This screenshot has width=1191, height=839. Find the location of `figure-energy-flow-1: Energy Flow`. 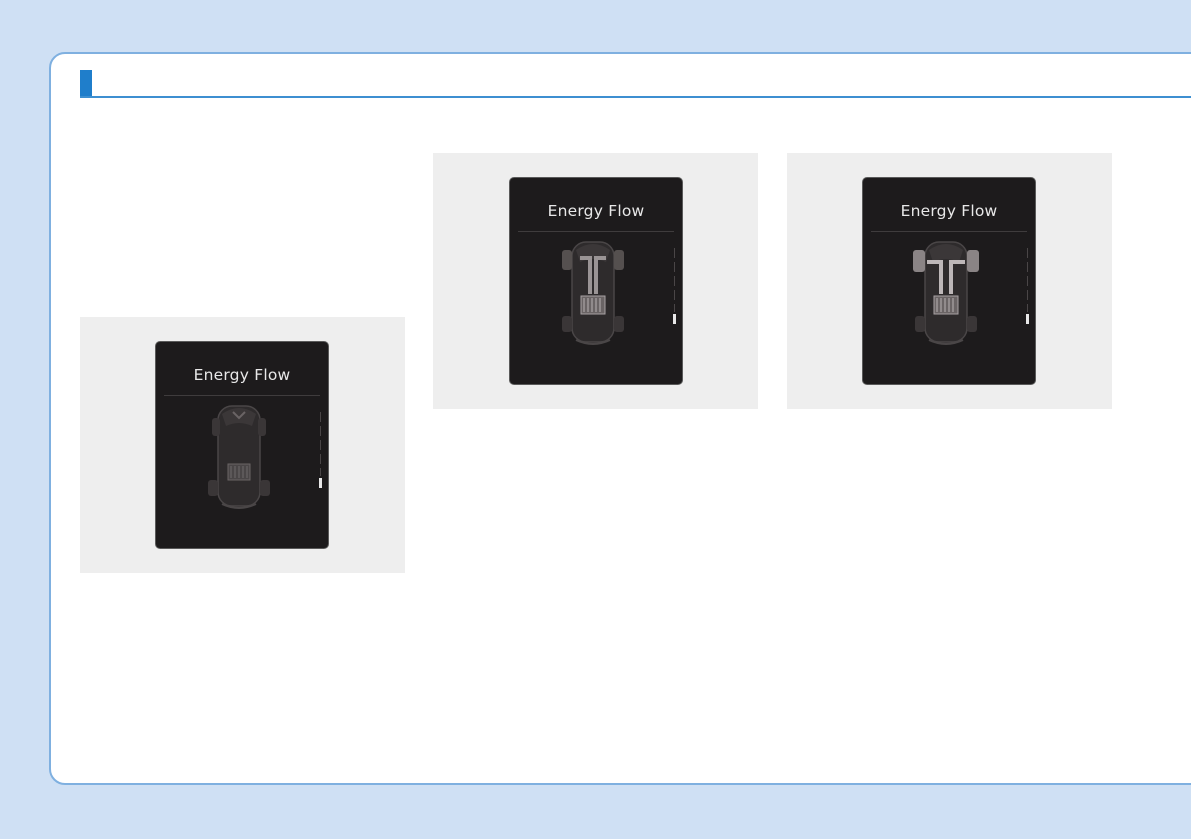

figure-energy-flow-1: Energy Flow is located at coordinates (242, 445).